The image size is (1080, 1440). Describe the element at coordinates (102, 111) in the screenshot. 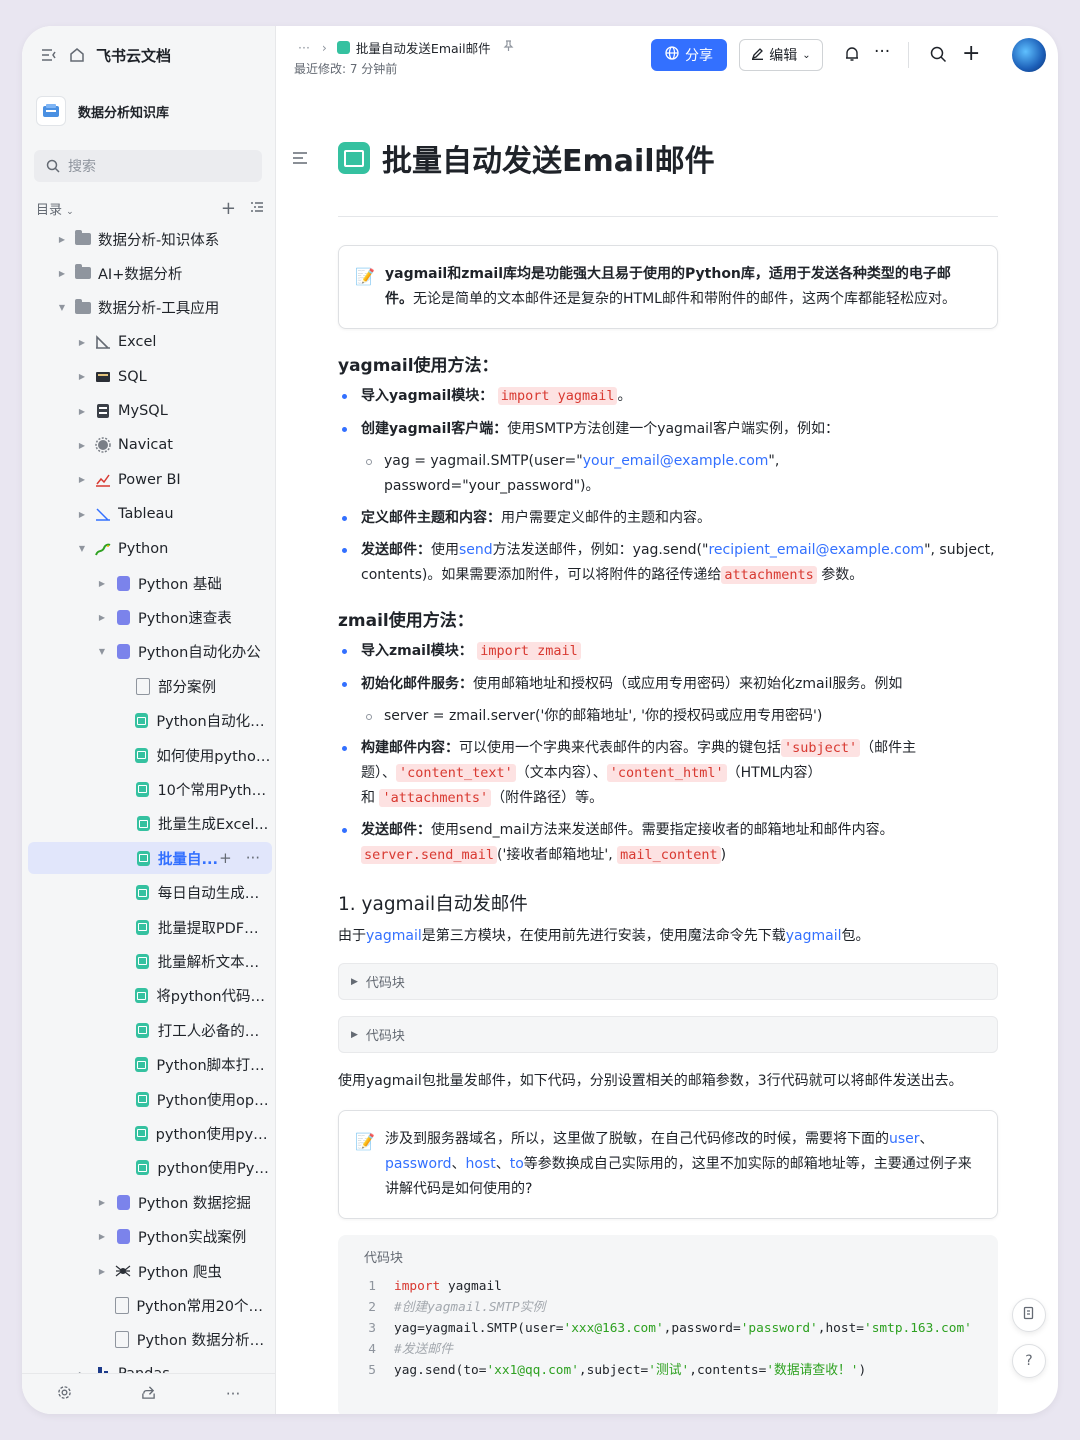

I see `knowledge-space: 数据分析知识库` at that location.